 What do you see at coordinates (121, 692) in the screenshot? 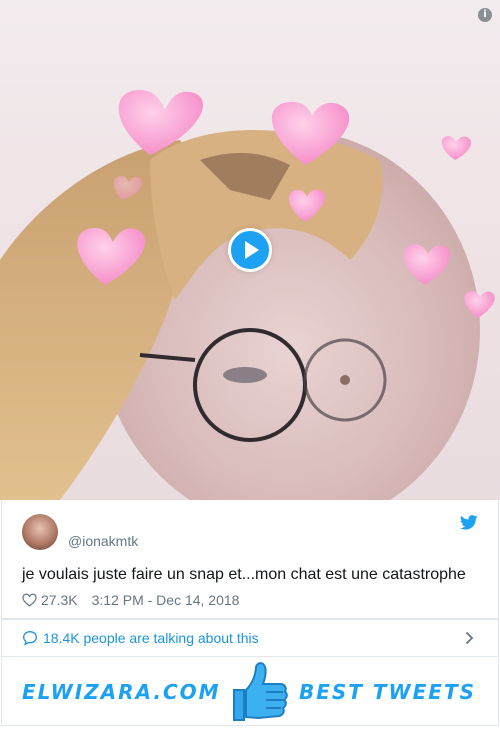
I see `site-name: ELWIZARA.COM` at bounding box center [121, 692].